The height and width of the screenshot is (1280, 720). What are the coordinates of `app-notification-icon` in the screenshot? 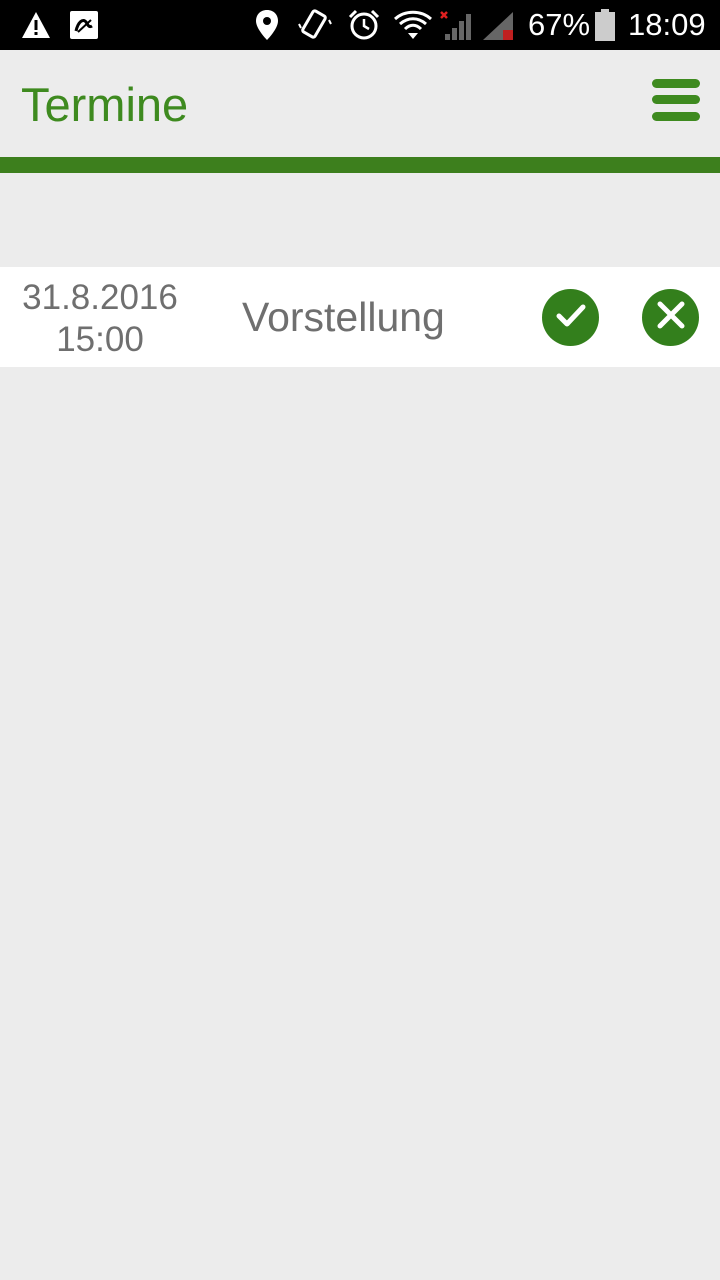 It's located at (84, 25).